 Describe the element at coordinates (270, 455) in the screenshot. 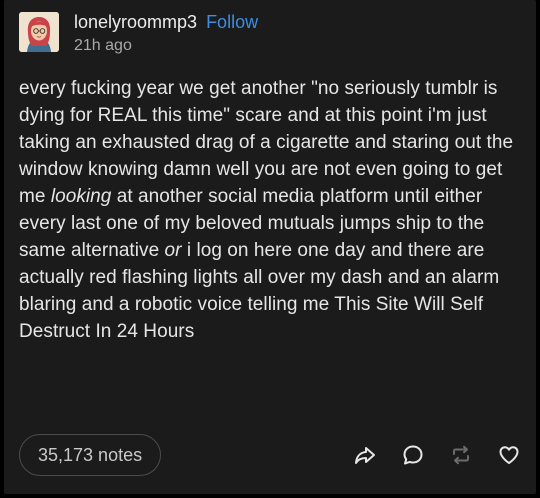

I see `post-footer: 35,173 notes` at that location.